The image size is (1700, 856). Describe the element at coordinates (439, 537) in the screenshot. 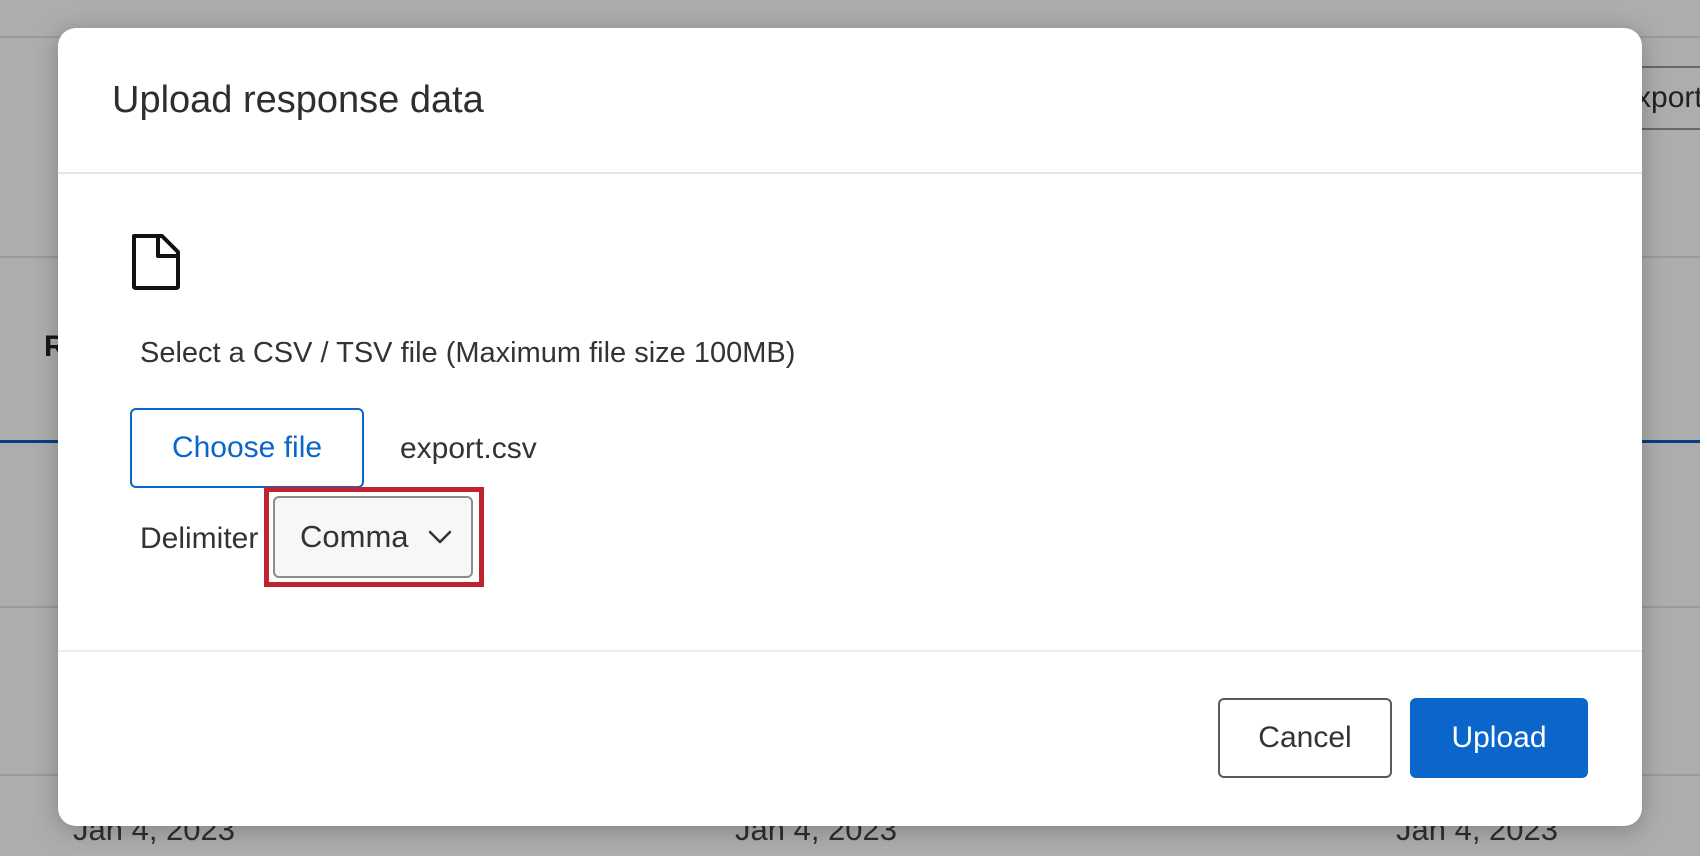

I see `chevron-down-icon` at that location.